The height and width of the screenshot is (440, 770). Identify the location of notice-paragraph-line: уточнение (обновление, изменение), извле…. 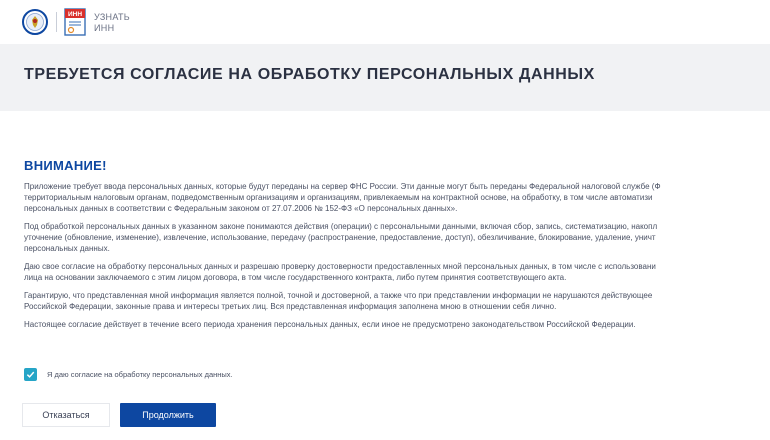
(340, 237).